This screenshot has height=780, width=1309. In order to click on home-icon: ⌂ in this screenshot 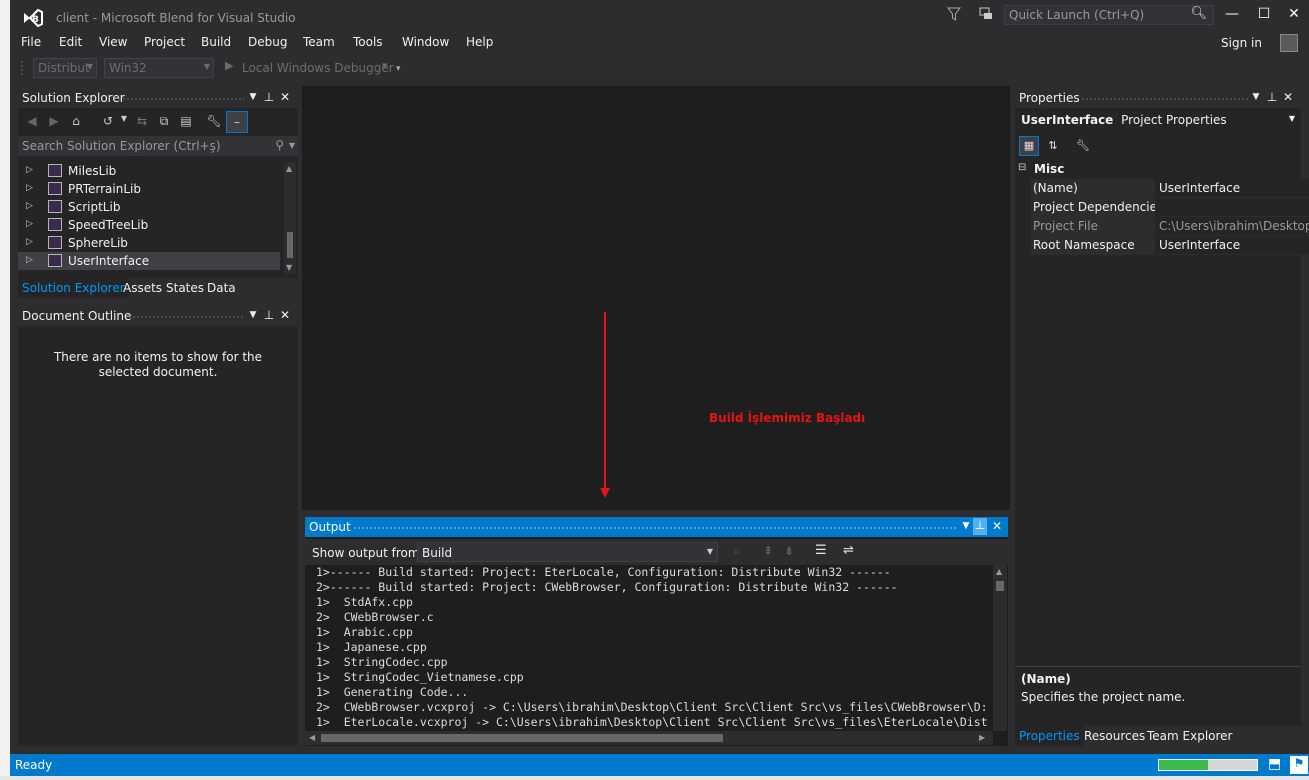, I will do `click(76, 122)`.